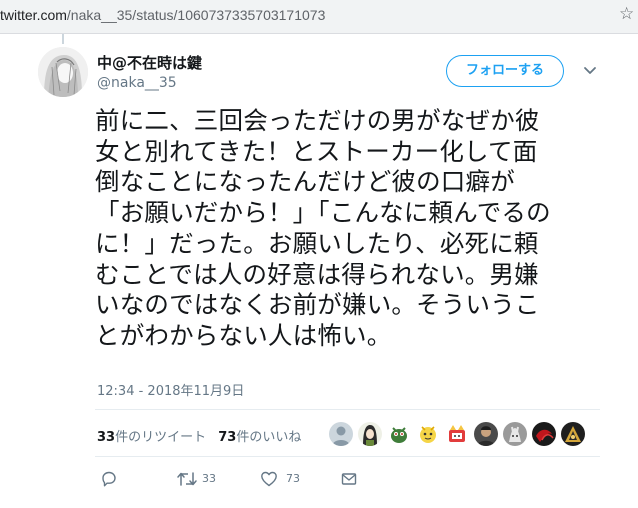 The image size is (638, 508). Describe the element at coordinates (106, 437) in the screenshot. I see `retweet-stat-count: 33` at that location.